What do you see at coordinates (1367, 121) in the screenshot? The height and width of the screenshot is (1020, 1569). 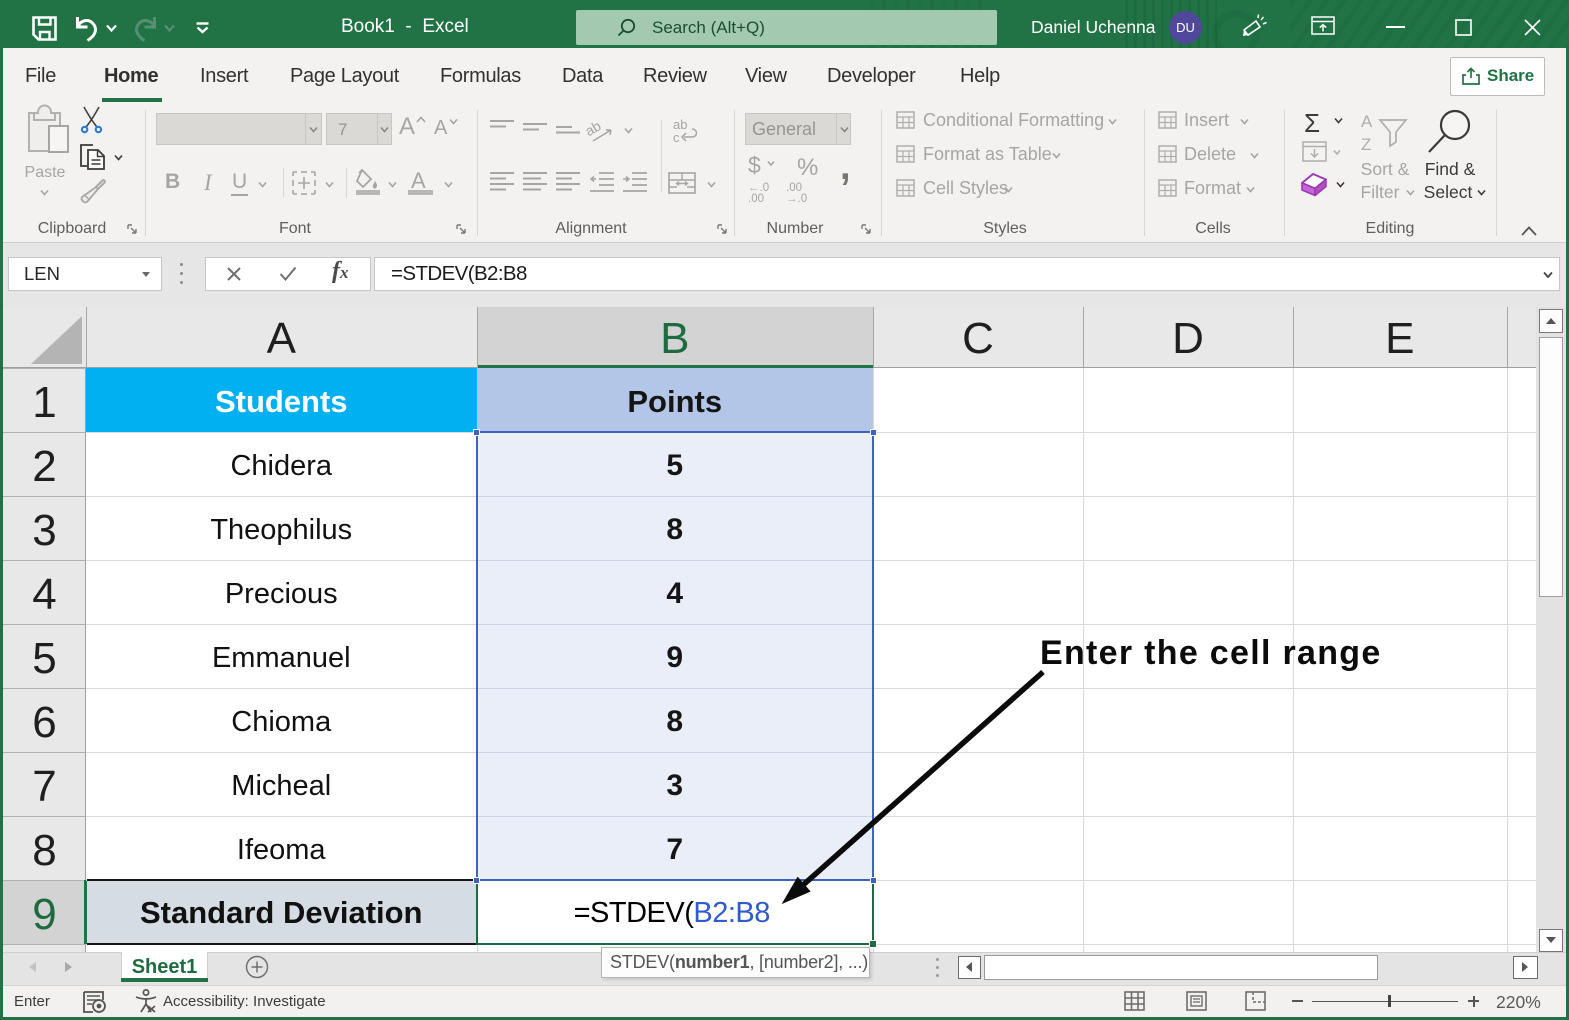 I see `svg-text: A` at bounding box center [1367, 121].